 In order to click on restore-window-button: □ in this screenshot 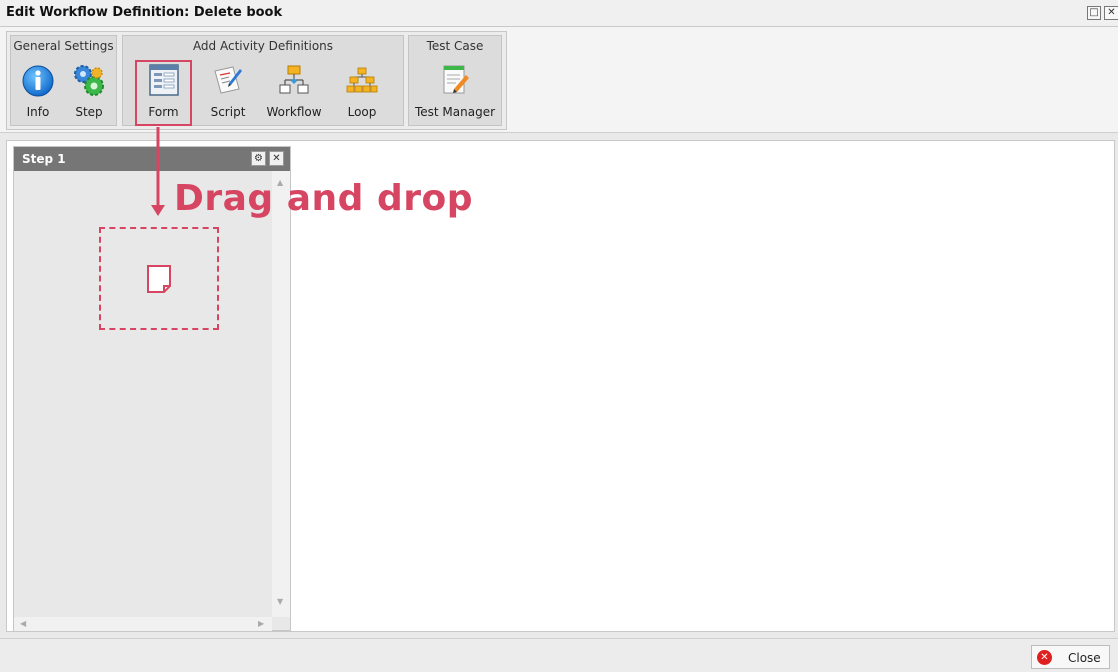, I will do `click(1094, 13)`.